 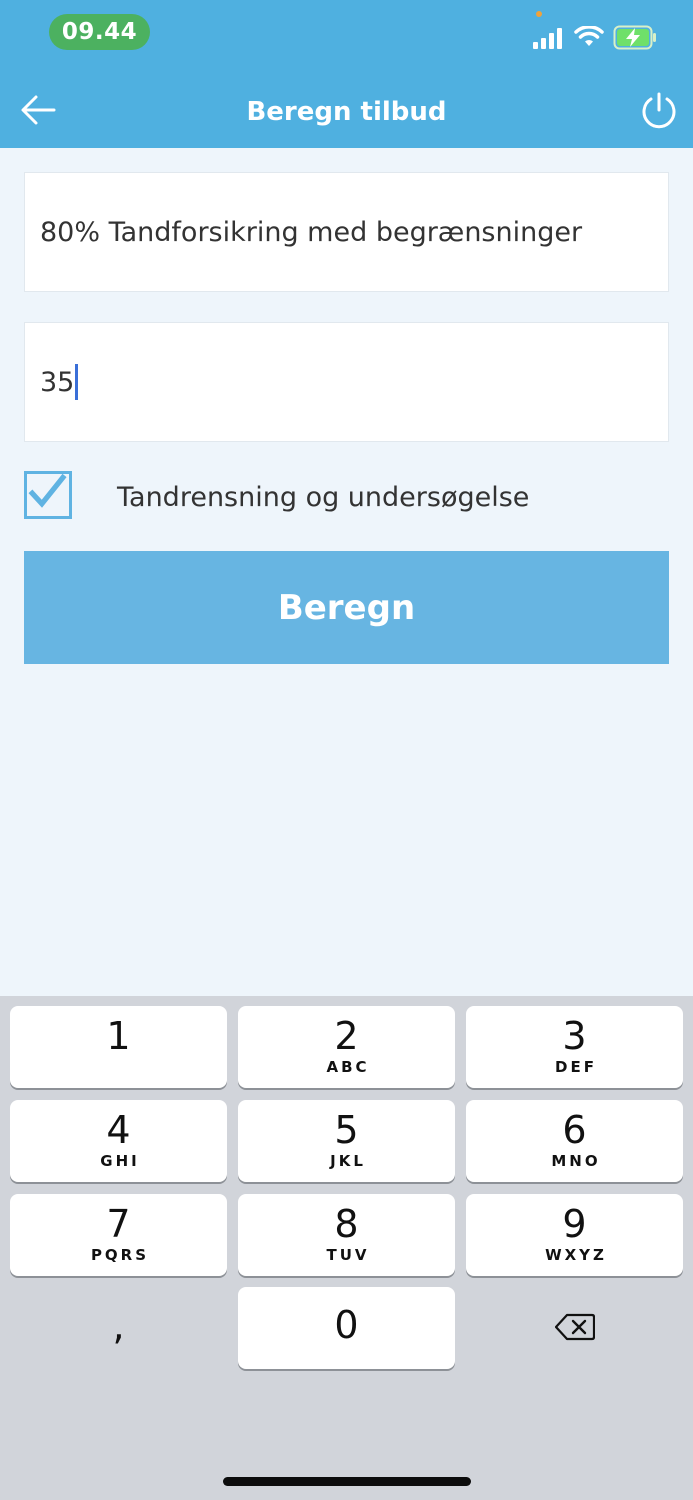 I want to click on app-header: 09.44 Beregn tilbud, so click(x=346, y=74).